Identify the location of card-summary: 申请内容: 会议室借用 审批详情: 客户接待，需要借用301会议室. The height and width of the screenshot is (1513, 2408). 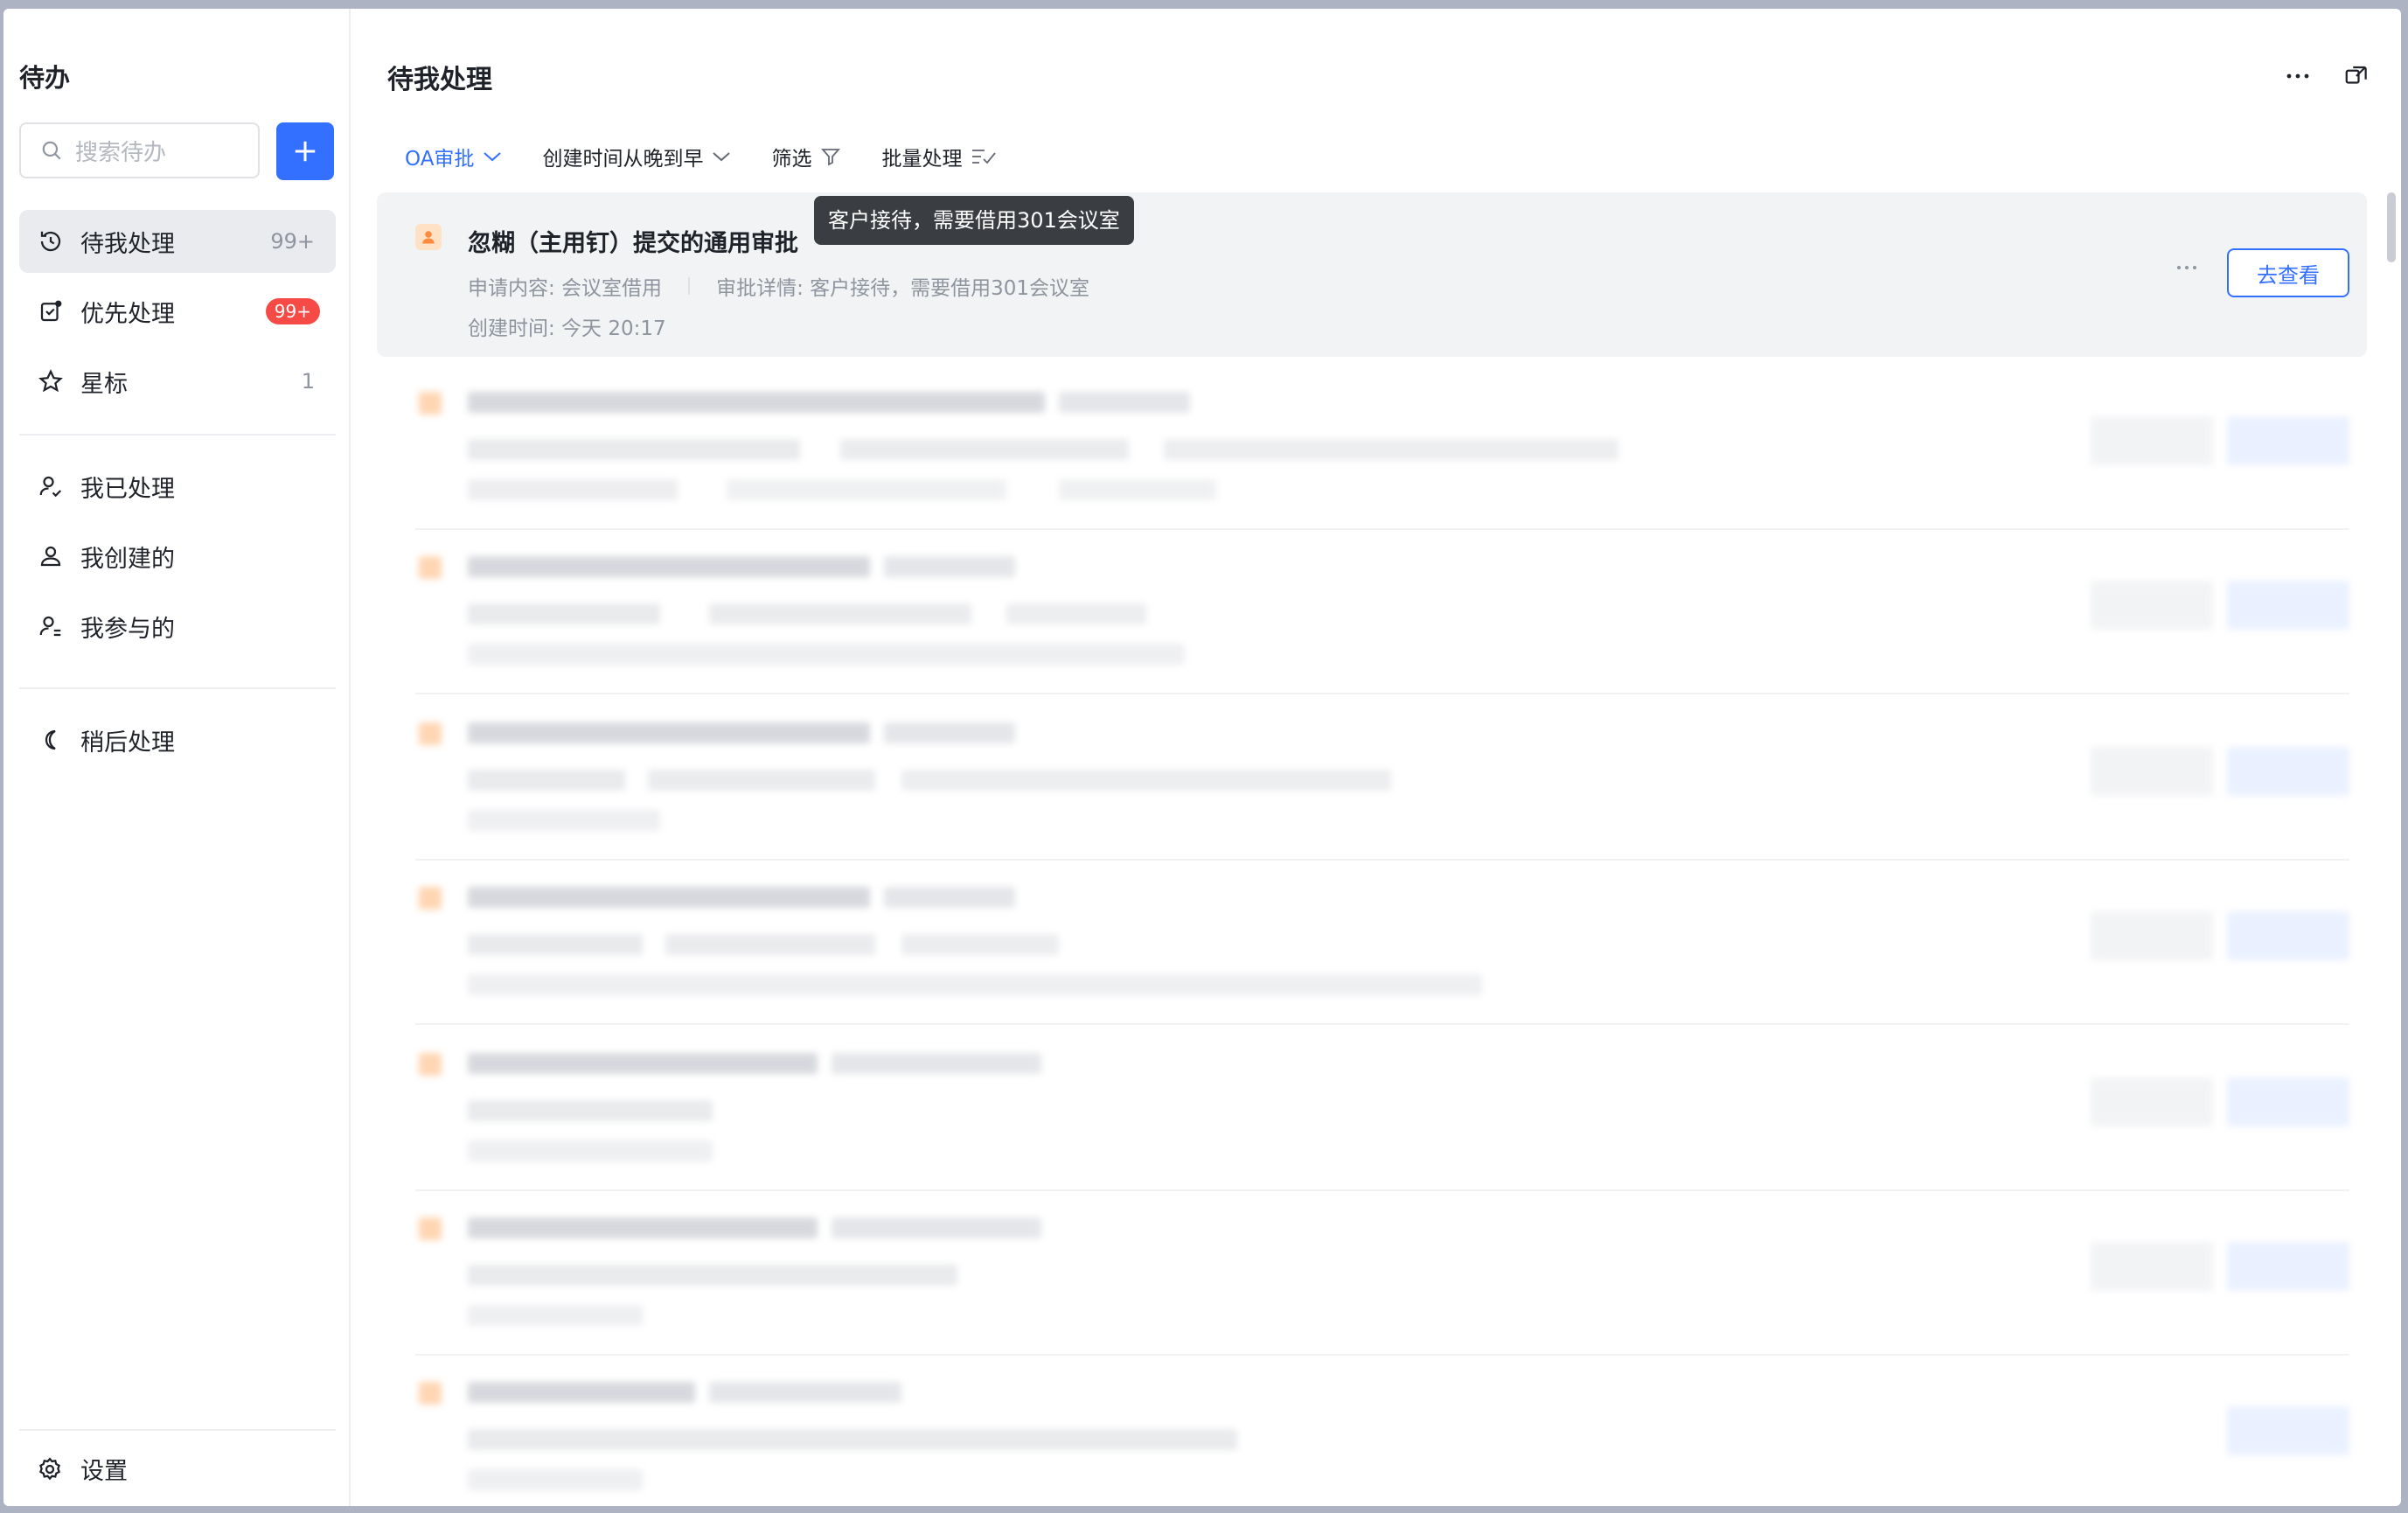
(778, 286).